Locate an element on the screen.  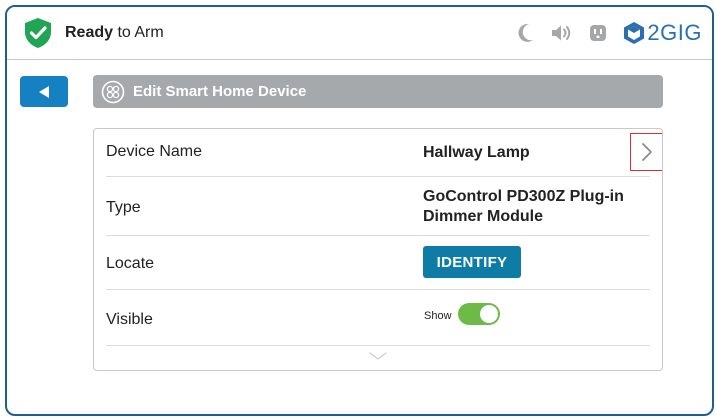
top-icons: 2GIG is located at coordinates (608, 33).